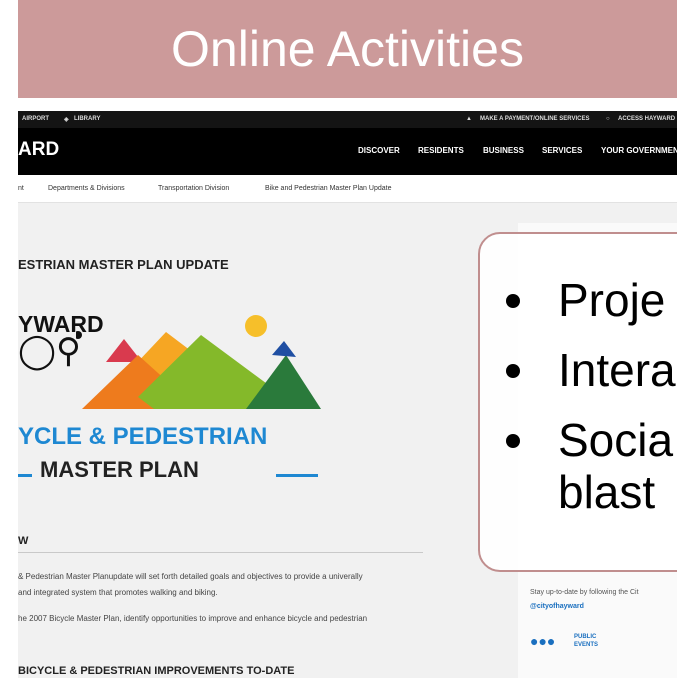 The height and width of the screenshot is (678, 677). Describe the element at coordinates (21, 188) in the screenshot. I see `breadcrumb-item: nt` at that location.